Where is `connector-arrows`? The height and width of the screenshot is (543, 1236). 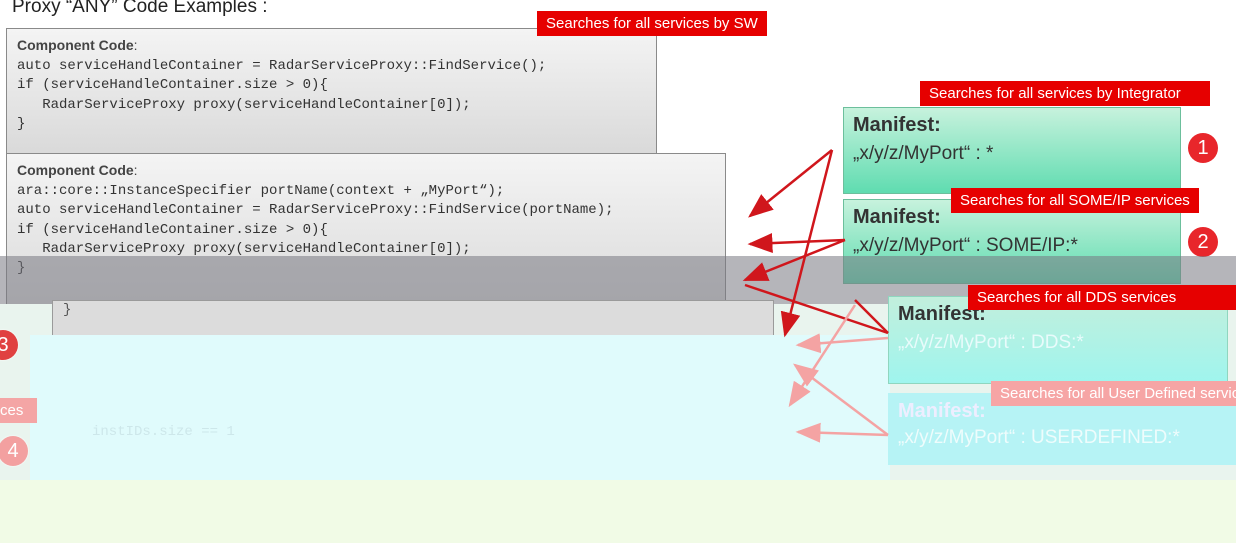 connector-arrows is located at coordinates (815, 296).